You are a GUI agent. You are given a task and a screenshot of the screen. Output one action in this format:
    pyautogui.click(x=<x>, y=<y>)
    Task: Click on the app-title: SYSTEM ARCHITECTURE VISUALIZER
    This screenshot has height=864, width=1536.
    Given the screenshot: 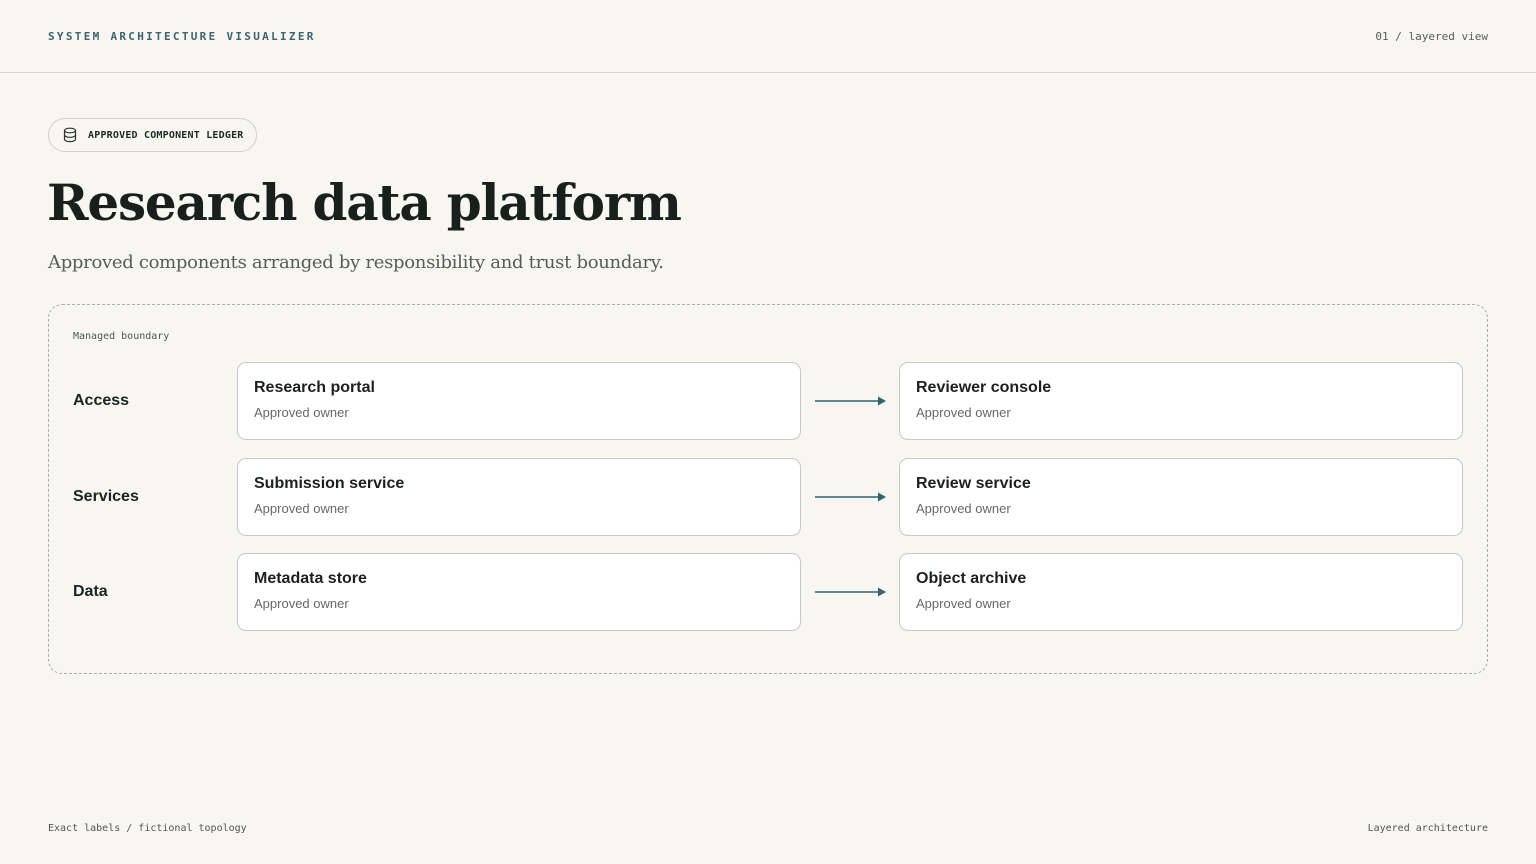 What is the action you would take?
    pyautogui.click(x=182, y=36)
    